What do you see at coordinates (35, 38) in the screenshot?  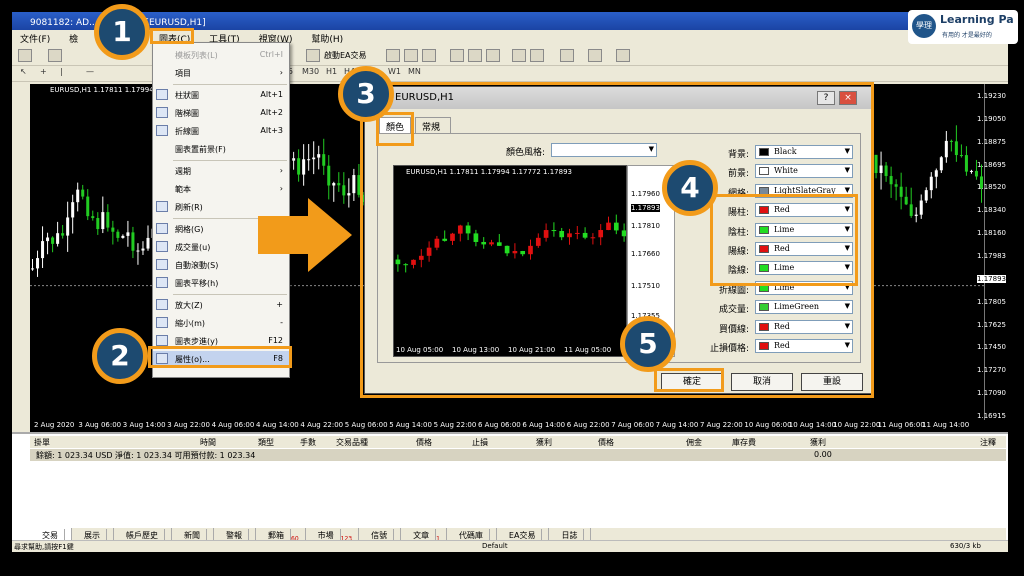 I see `menu-file: 文件(F)` at bounding box center [35, 38].